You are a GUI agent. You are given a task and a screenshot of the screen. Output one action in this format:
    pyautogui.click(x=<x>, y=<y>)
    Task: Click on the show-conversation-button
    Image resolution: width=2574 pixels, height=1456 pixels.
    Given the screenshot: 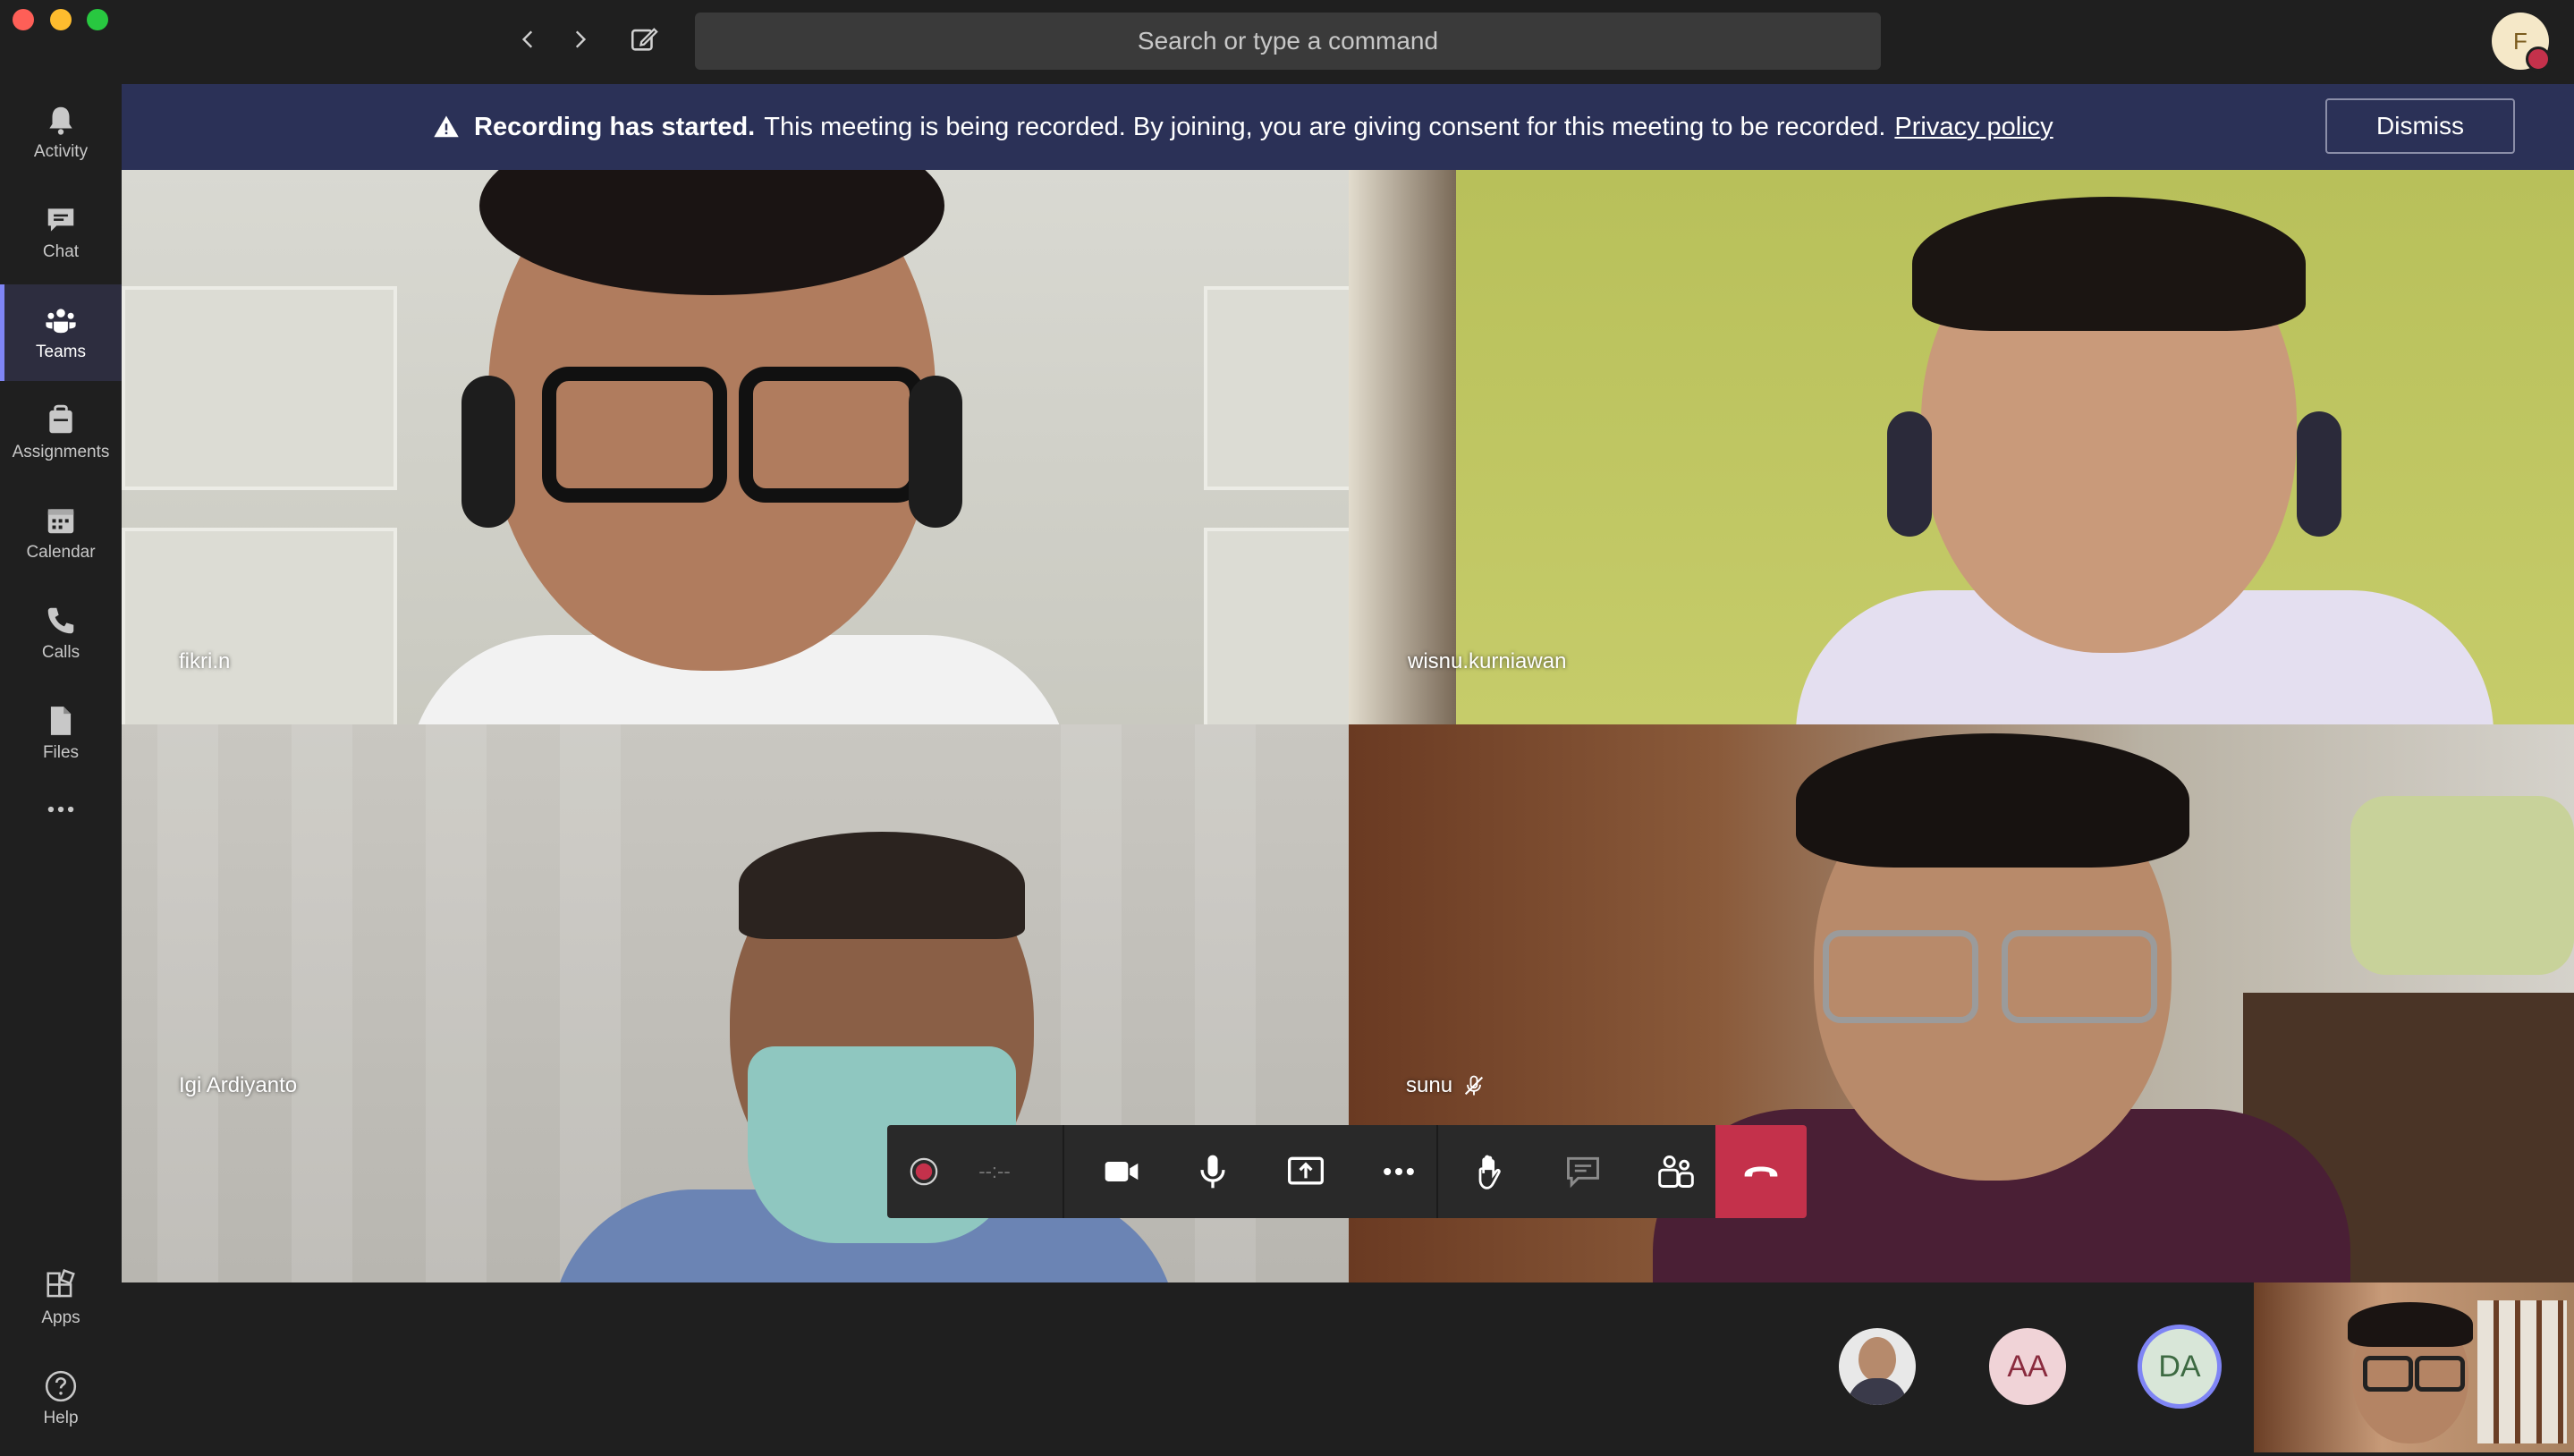 What is the action you would take?
    pyautogui.click(x=1583, y=1171)
    